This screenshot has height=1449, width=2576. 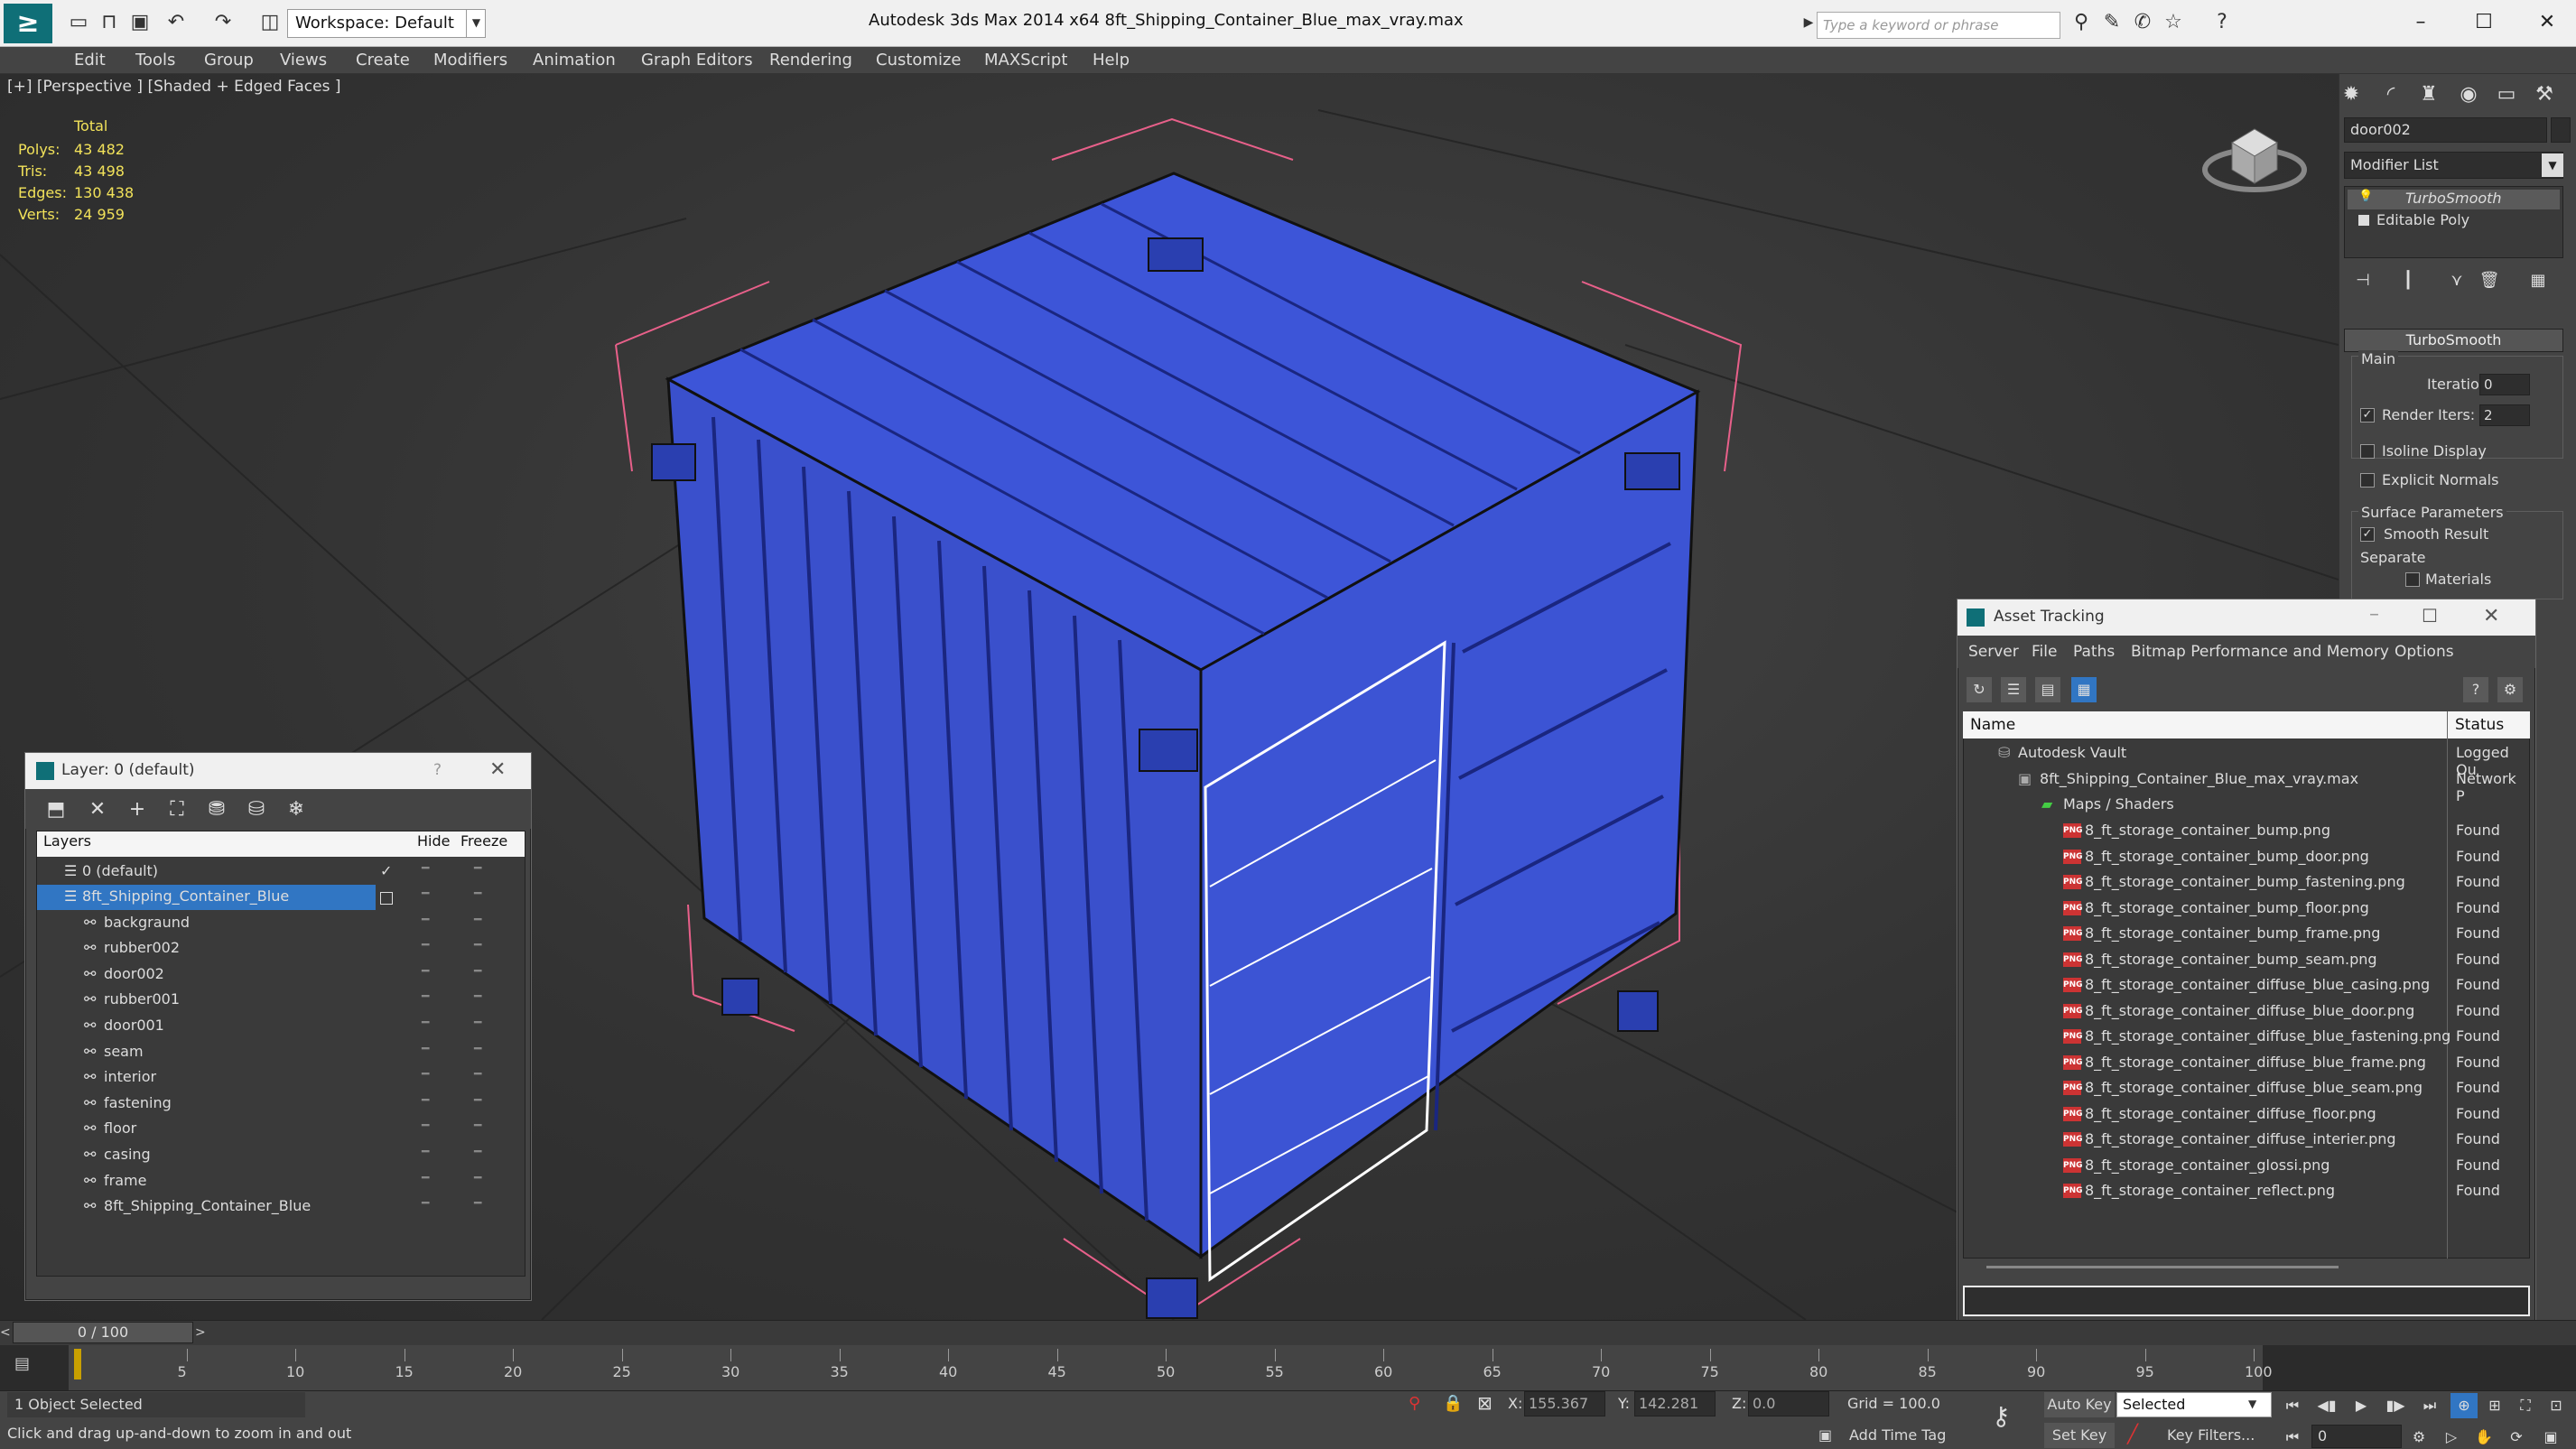 What do you see at coordinates (229, 60) in the screenshot?
I see `menu-group: Group` at bounding box center [229, 60].